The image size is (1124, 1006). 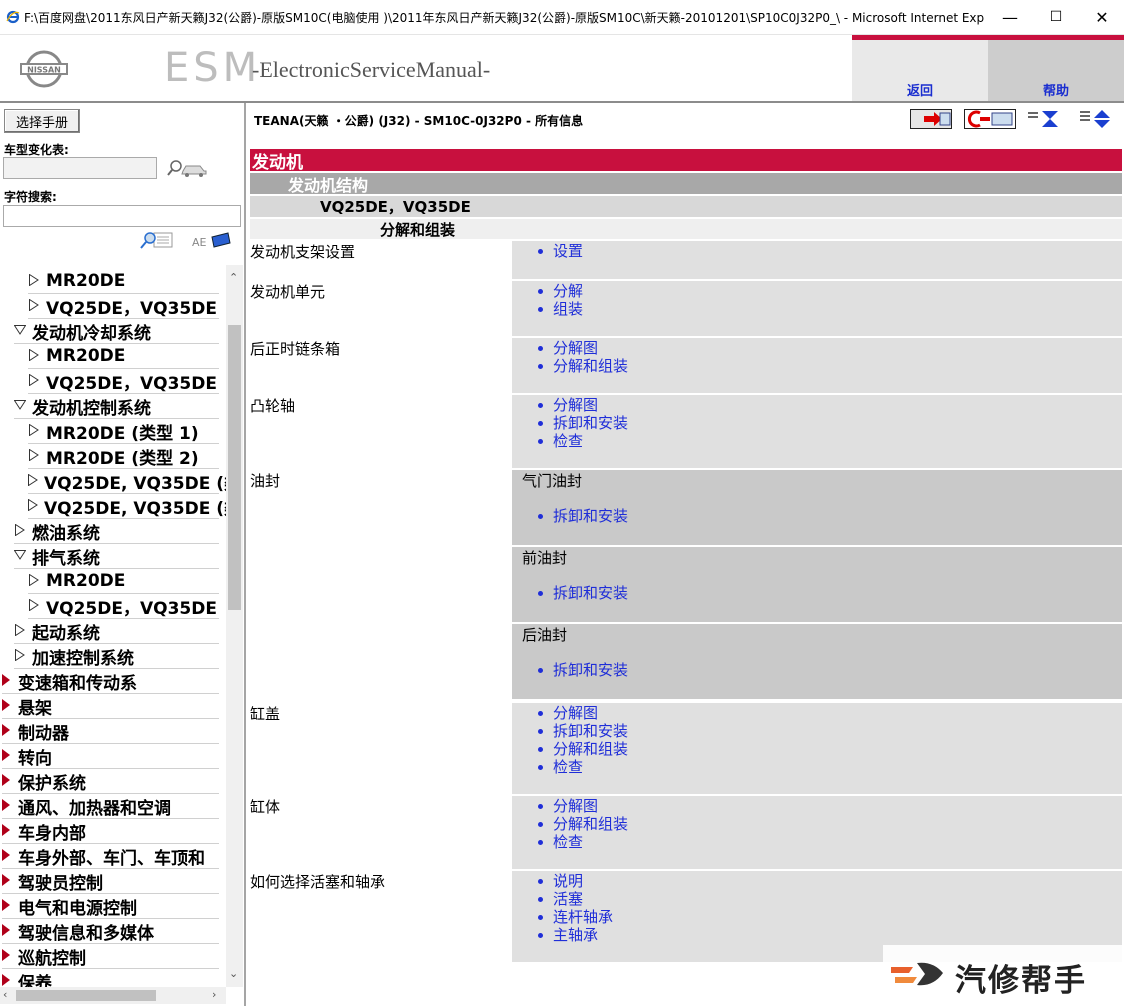 What do you see at coordinates (1010, 17) in the screenshot?
I see `minimize-button: —` at bounding box center [1010, 17].